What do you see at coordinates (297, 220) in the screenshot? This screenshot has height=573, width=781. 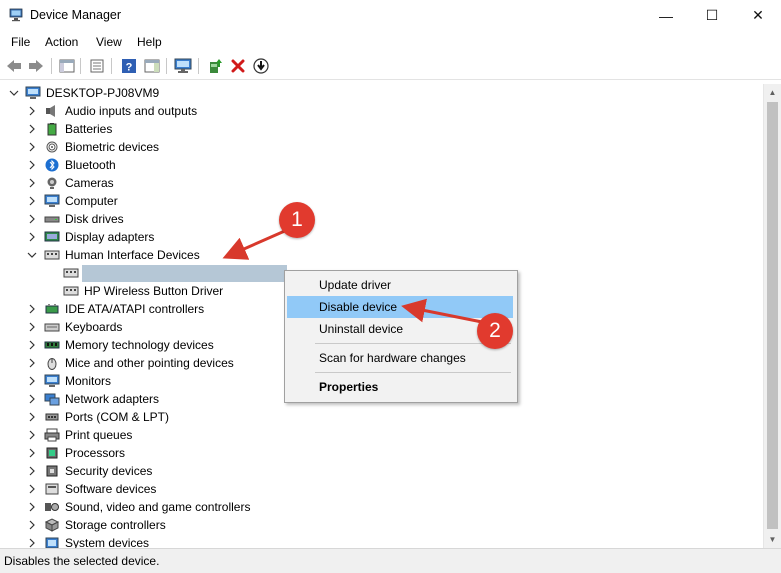 I see `annotation-badge-1: 1` at bounding box center [297, 220].